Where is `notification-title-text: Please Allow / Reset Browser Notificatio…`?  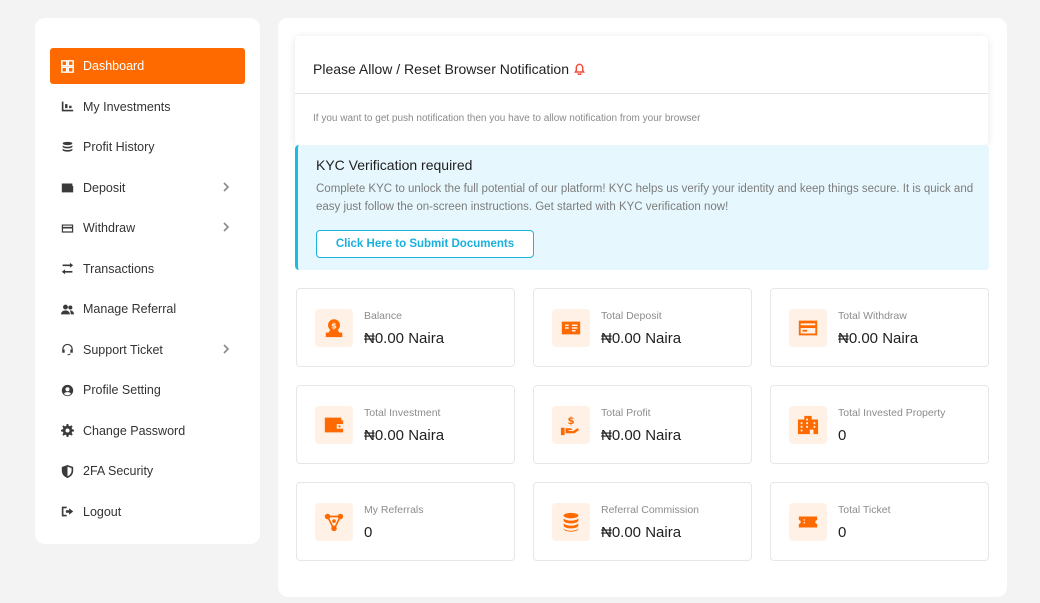 notification-title-text: Please Allow / Reset Browser Notificatio… is located at coordinates (441, 69).